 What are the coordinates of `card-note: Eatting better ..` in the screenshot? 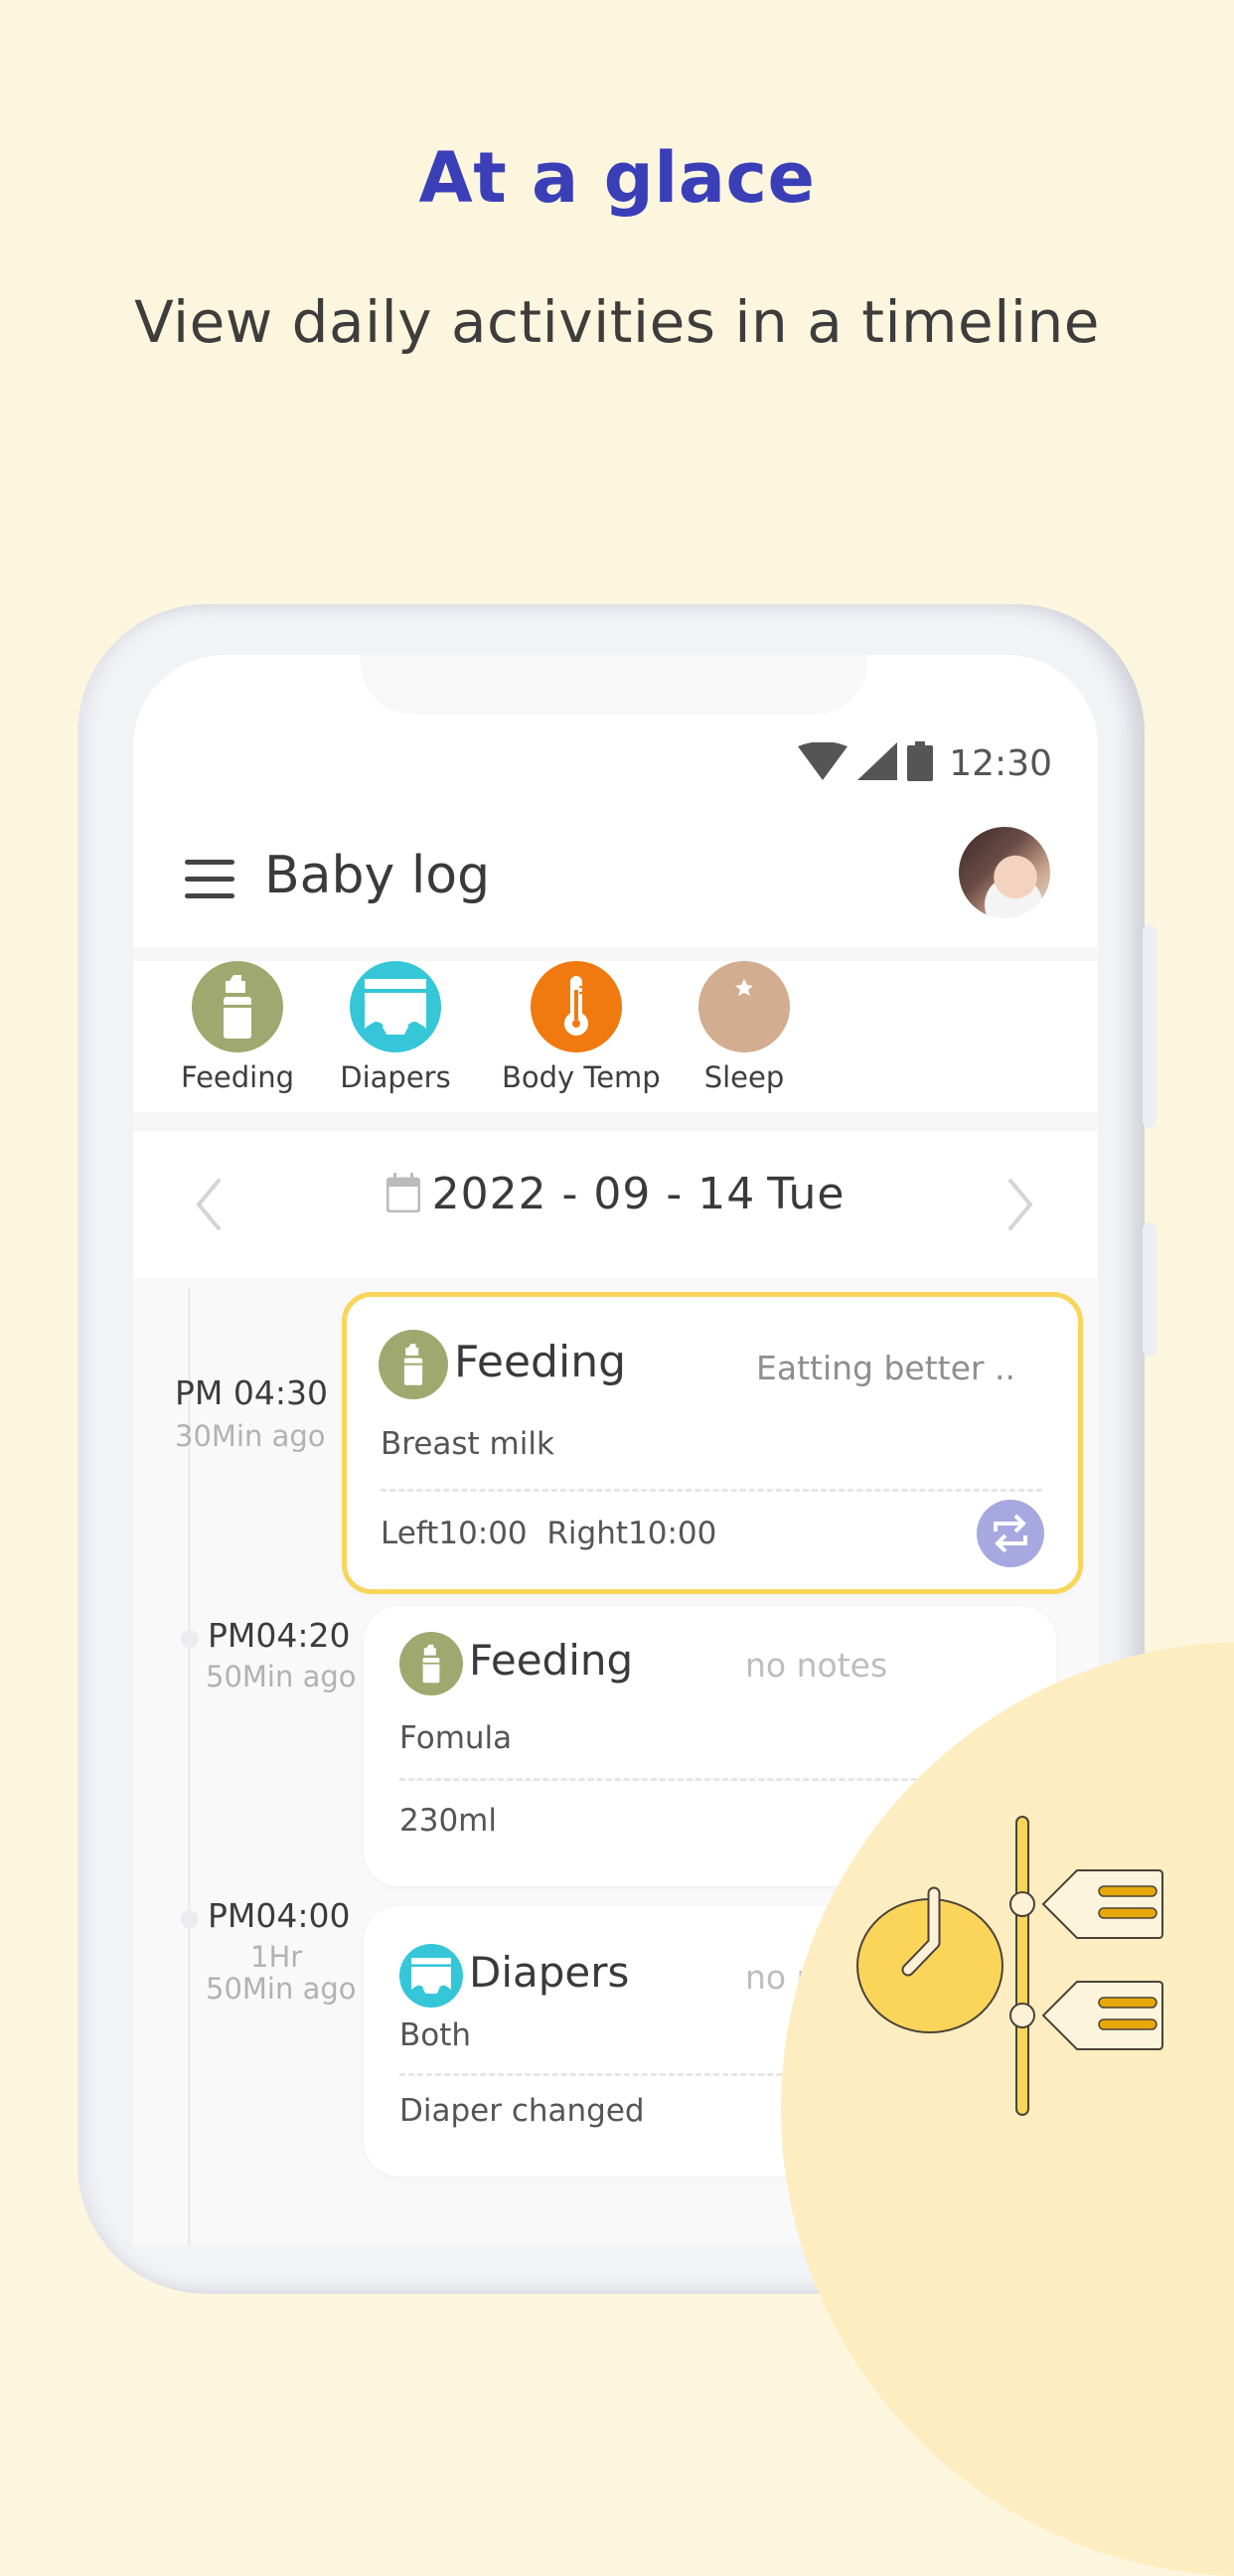 It's located at (885, 1368).